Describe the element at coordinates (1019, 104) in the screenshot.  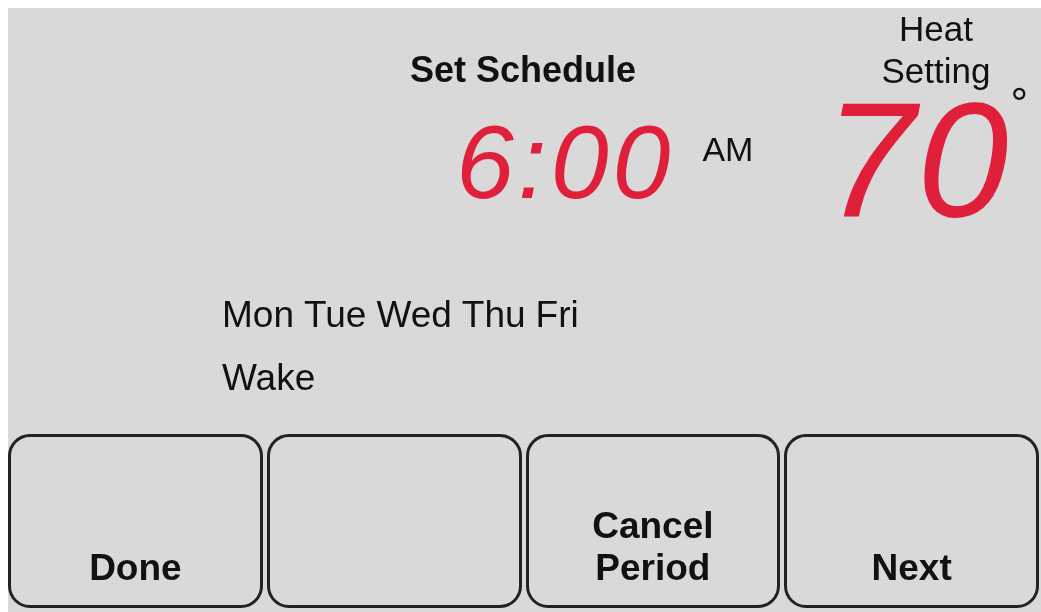
I see `degree-symbol: °` at that location.